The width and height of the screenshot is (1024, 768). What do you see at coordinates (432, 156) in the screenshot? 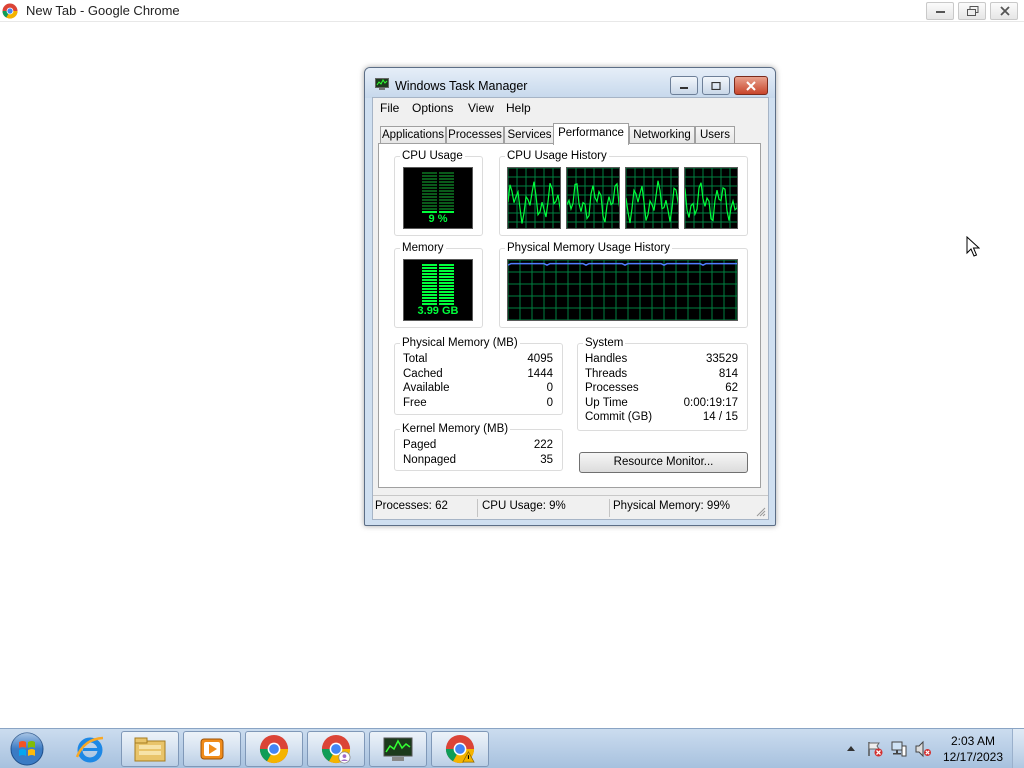
I see `cpu-usage-label: CPU Usage` at bounding box center [432, 156].